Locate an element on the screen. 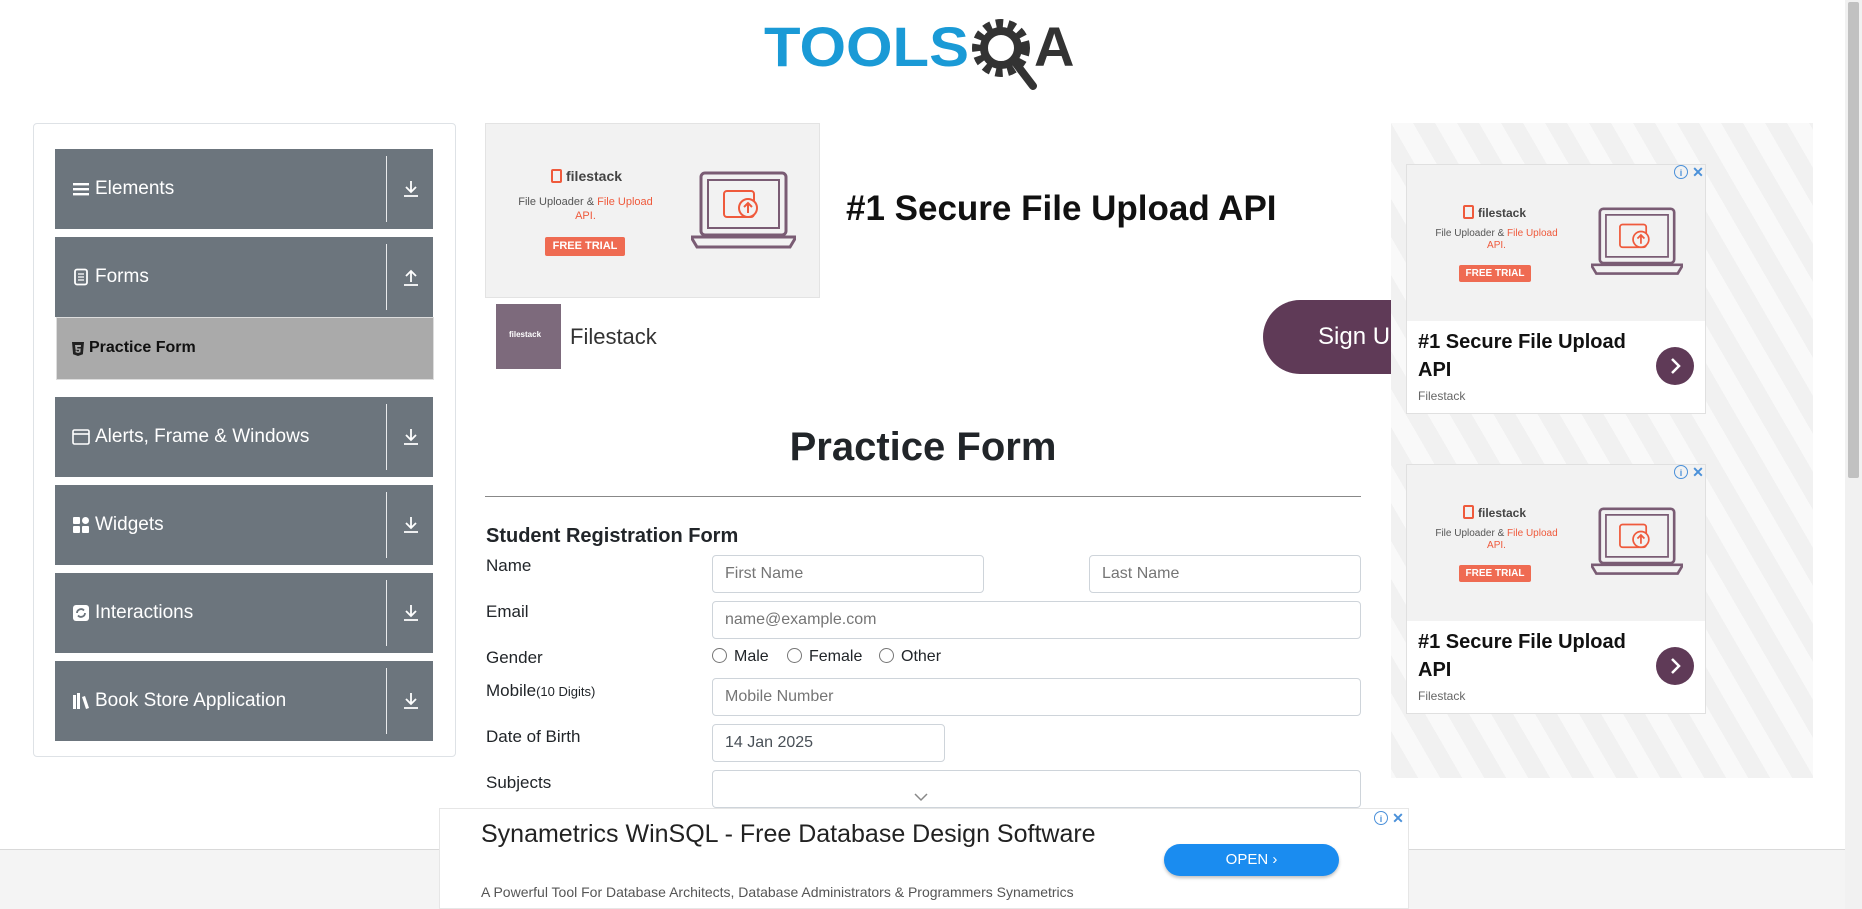 The width and height of the screenshot is (1862, 909). sidebar-group-alerts-frame-windows: Alerts, Frame & Windows is located at coordinates (244, 437).